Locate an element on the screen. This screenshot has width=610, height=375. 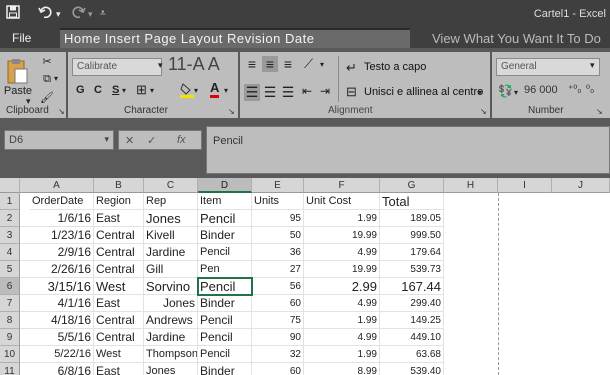
merge-center-icon: ⊟ is located at coordinates (351, 92).